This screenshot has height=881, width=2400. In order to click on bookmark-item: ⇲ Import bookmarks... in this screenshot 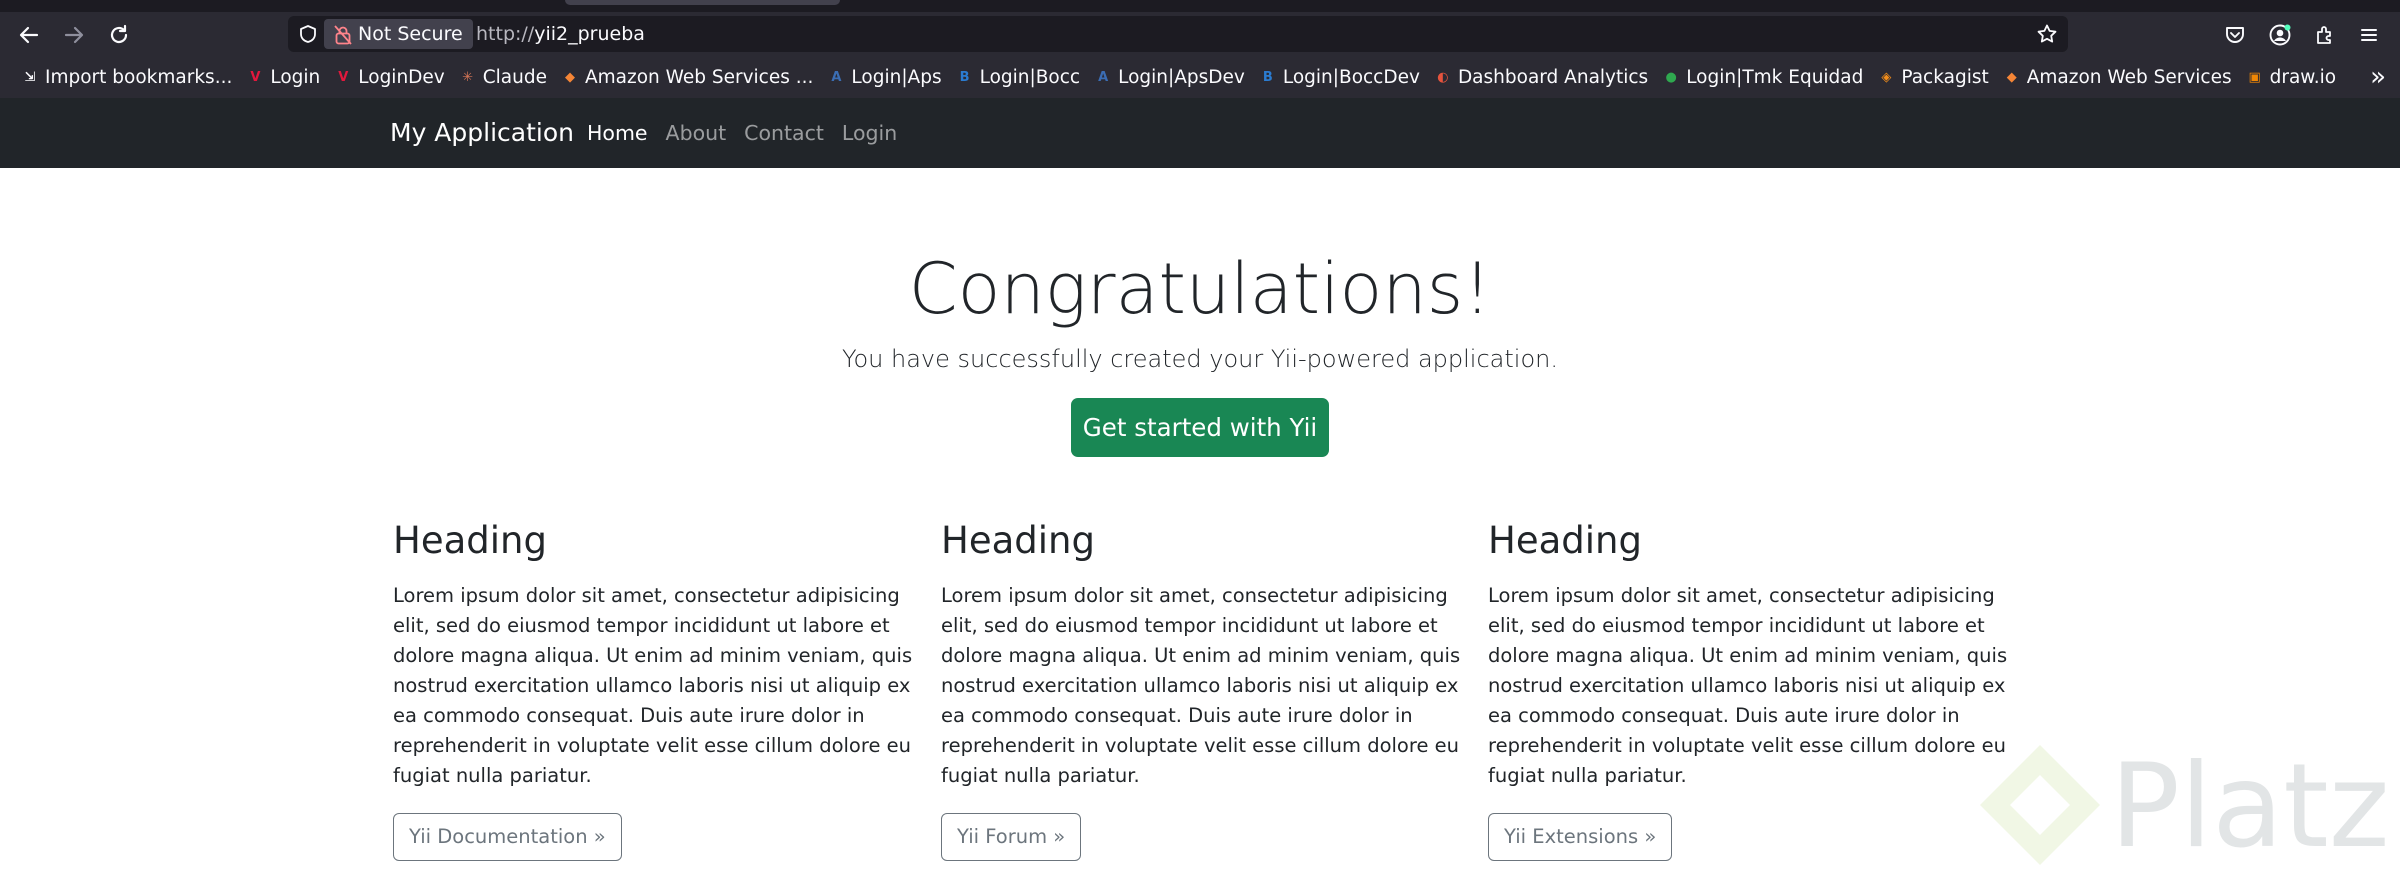, I will do `click(126, 78)`.